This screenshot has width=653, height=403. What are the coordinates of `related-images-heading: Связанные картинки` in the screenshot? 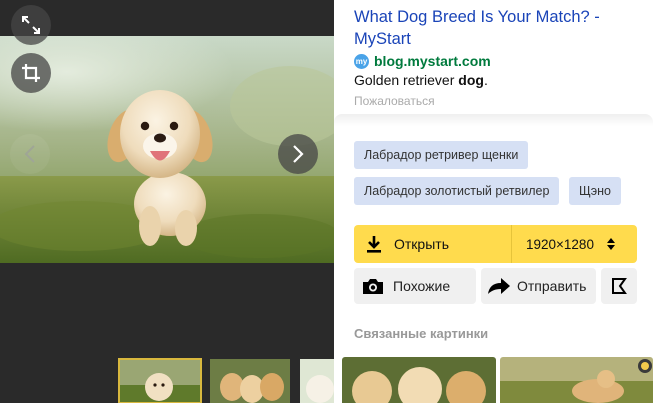 It's located at (421, 333).